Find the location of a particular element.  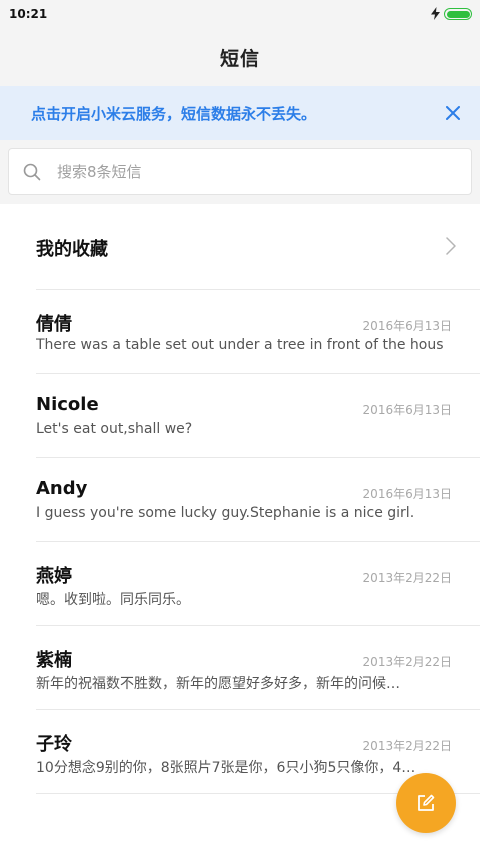

chevron-right-icon is located at coordinates (451, 247).